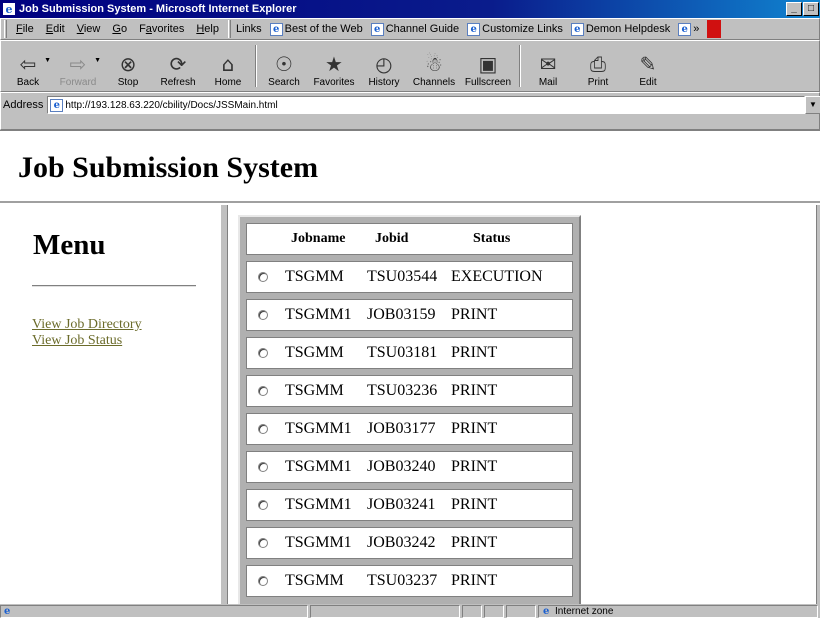 This screenshot has height=618, width=820. I want to click on favorites-button: ★ Favorites, so click(334, 66).